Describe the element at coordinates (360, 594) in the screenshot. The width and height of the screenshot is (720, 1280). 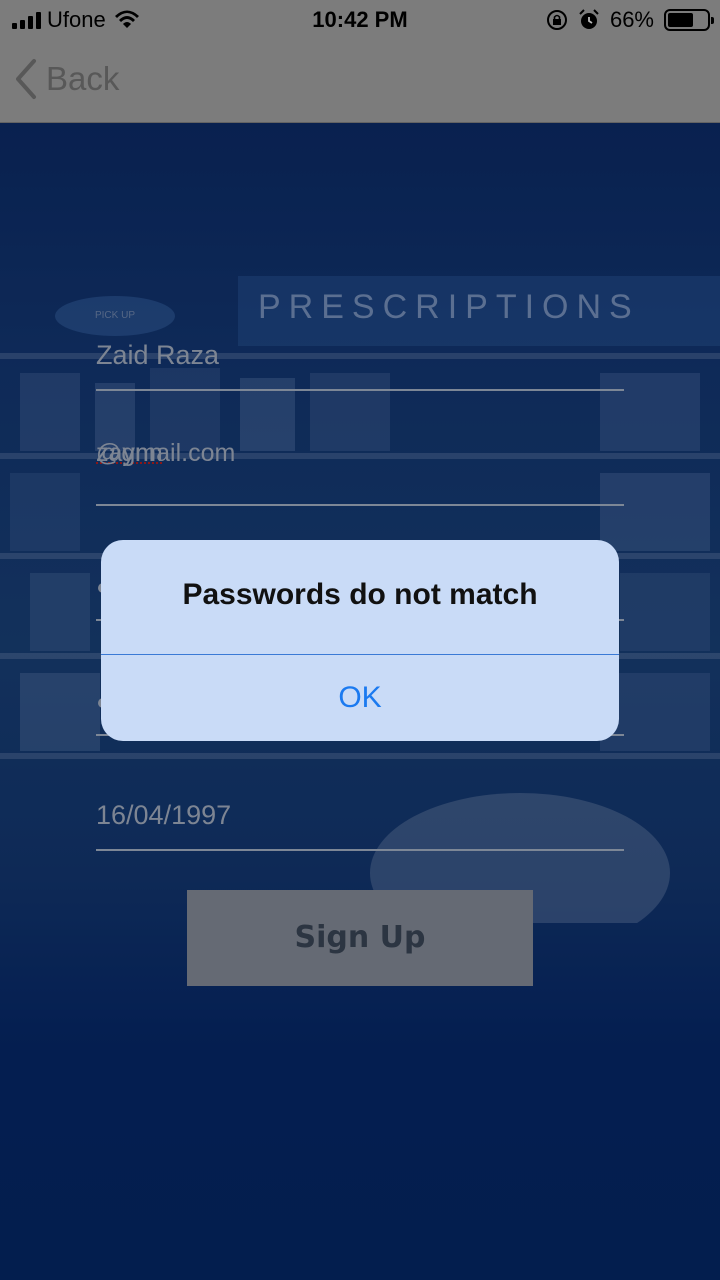
I see `alert-title: Passwords do not match` at that location.